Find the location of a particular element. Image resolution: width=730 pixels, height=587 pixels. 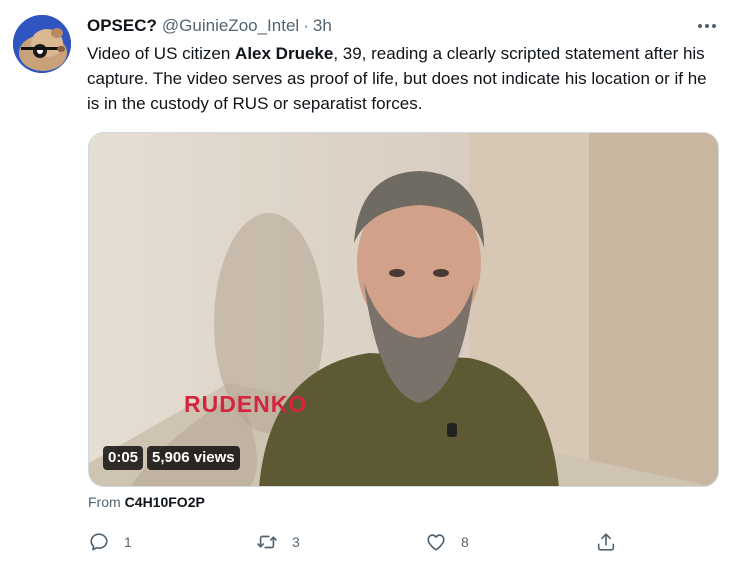

reply-icon is located at coordinates (99, 542).